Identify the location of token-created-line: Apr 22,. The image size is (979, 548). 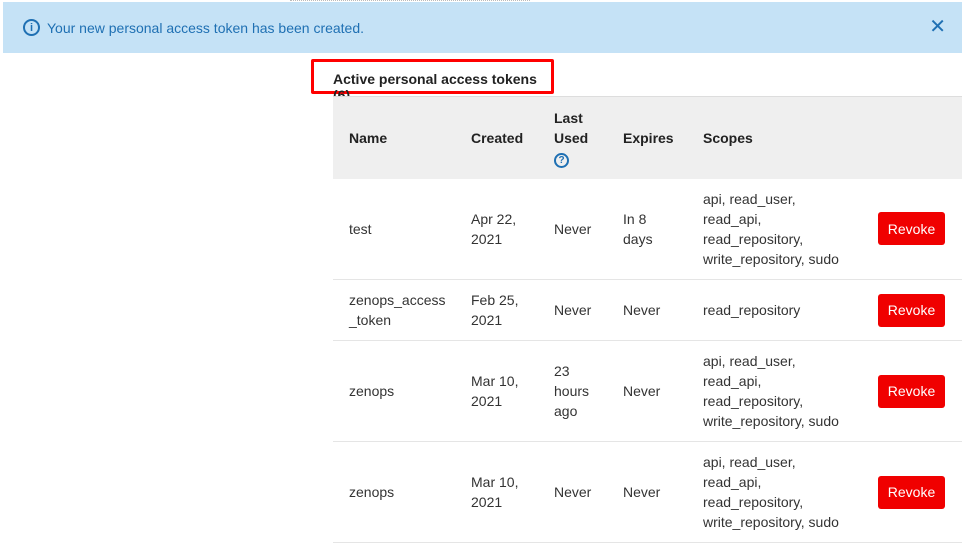
(494, 218).